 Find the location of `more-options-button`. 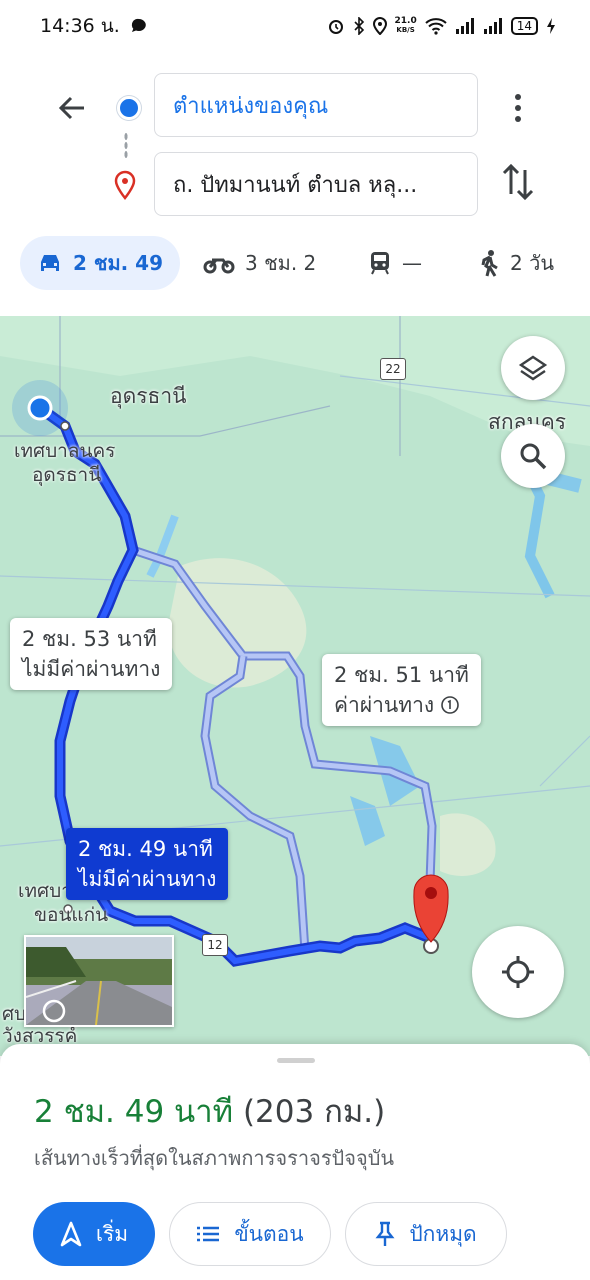

more-options-button is located at coordinates (518, 108).